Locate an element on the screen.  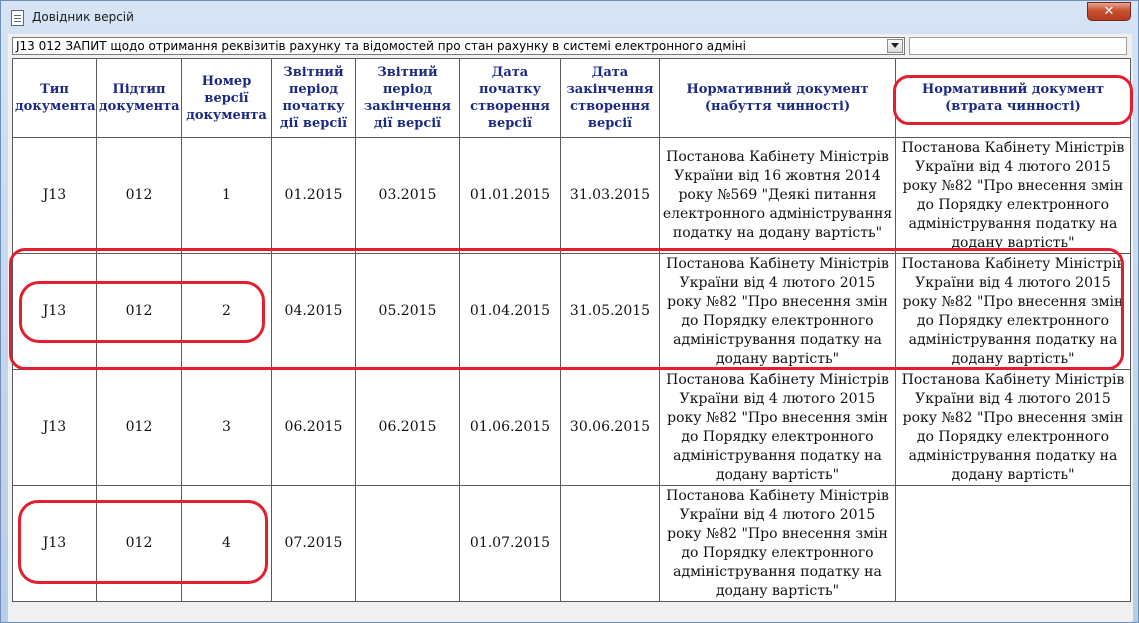
column-header-period-start: Звітний період початку дії версії is located at coordinates (313, 98).